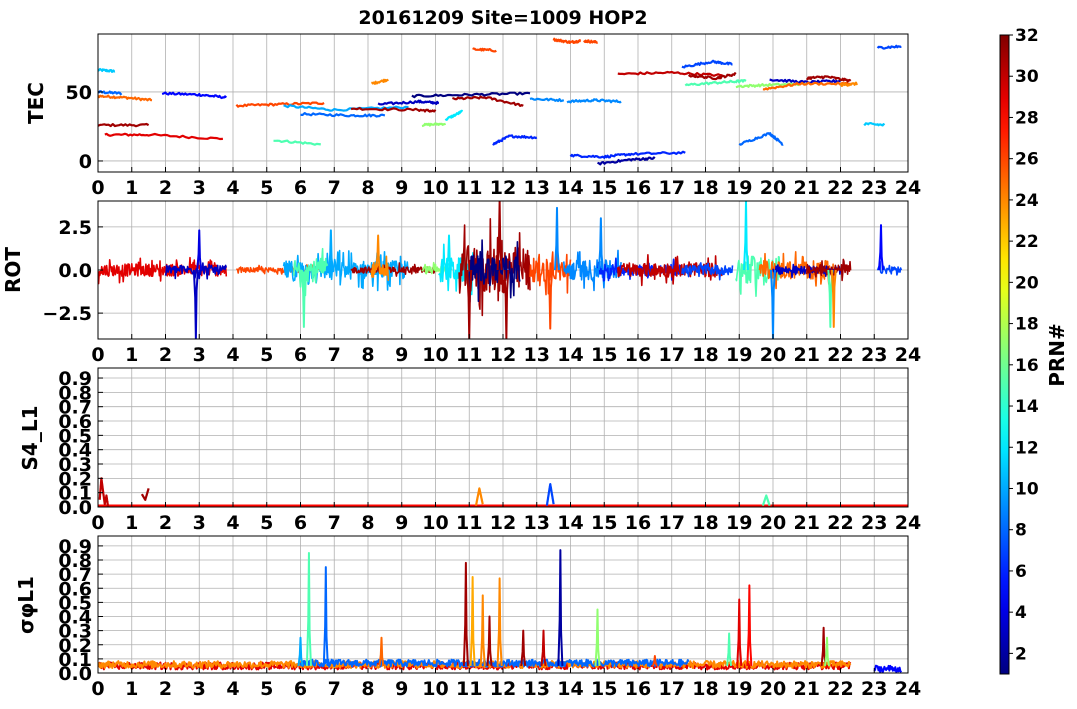  I want to click on y-axis-label: TEC, so click(36, 103).